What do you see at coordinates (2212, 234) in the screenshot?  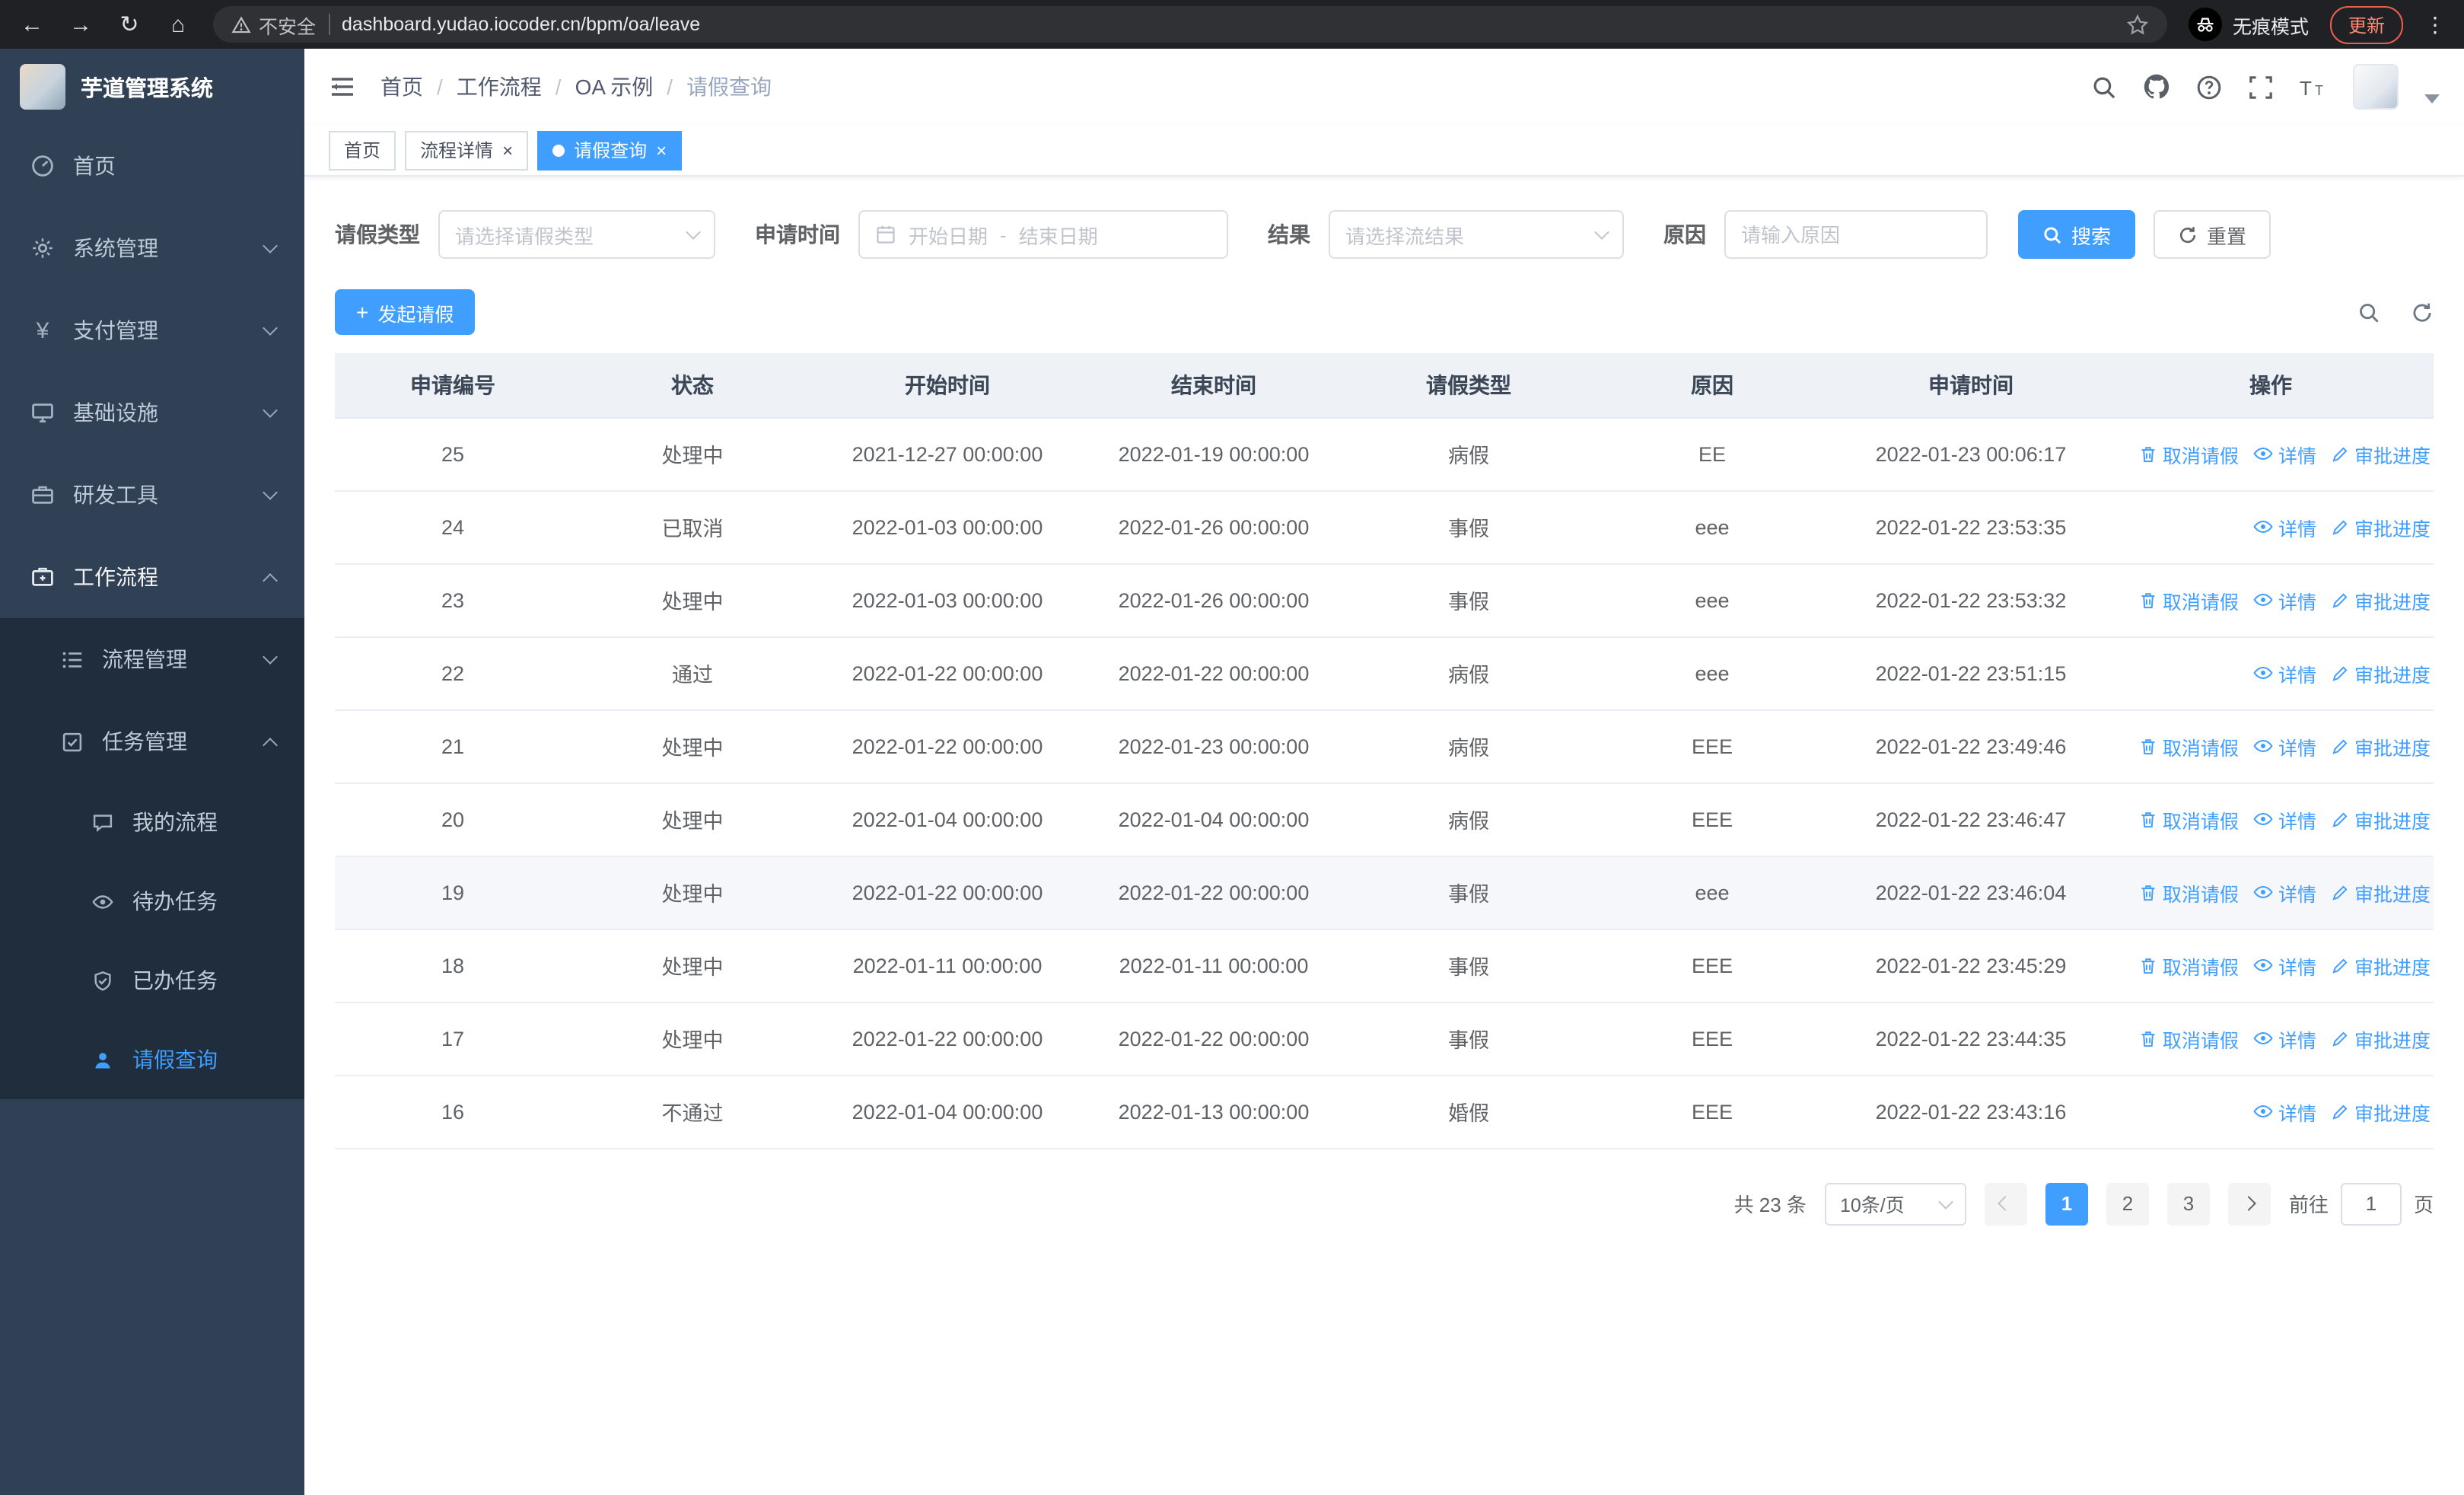 I see `reset-button: 重置` at bounding box center [2212, 234].